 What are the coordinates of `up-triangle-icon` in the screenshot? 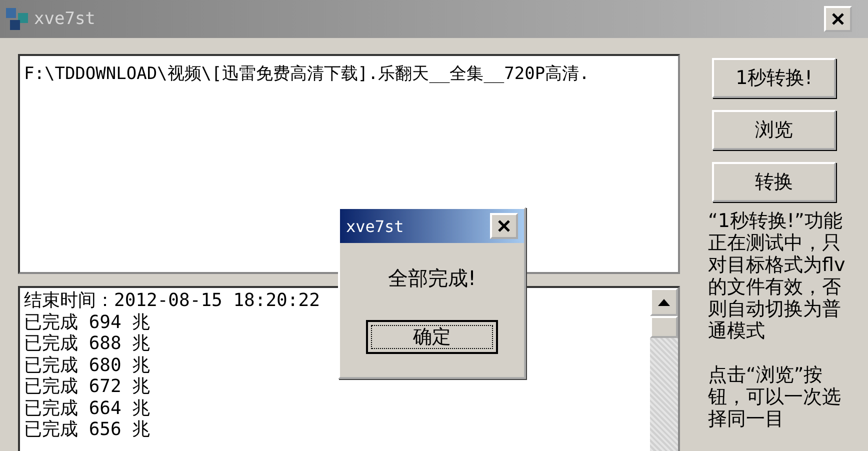 It's located at (664, 302).